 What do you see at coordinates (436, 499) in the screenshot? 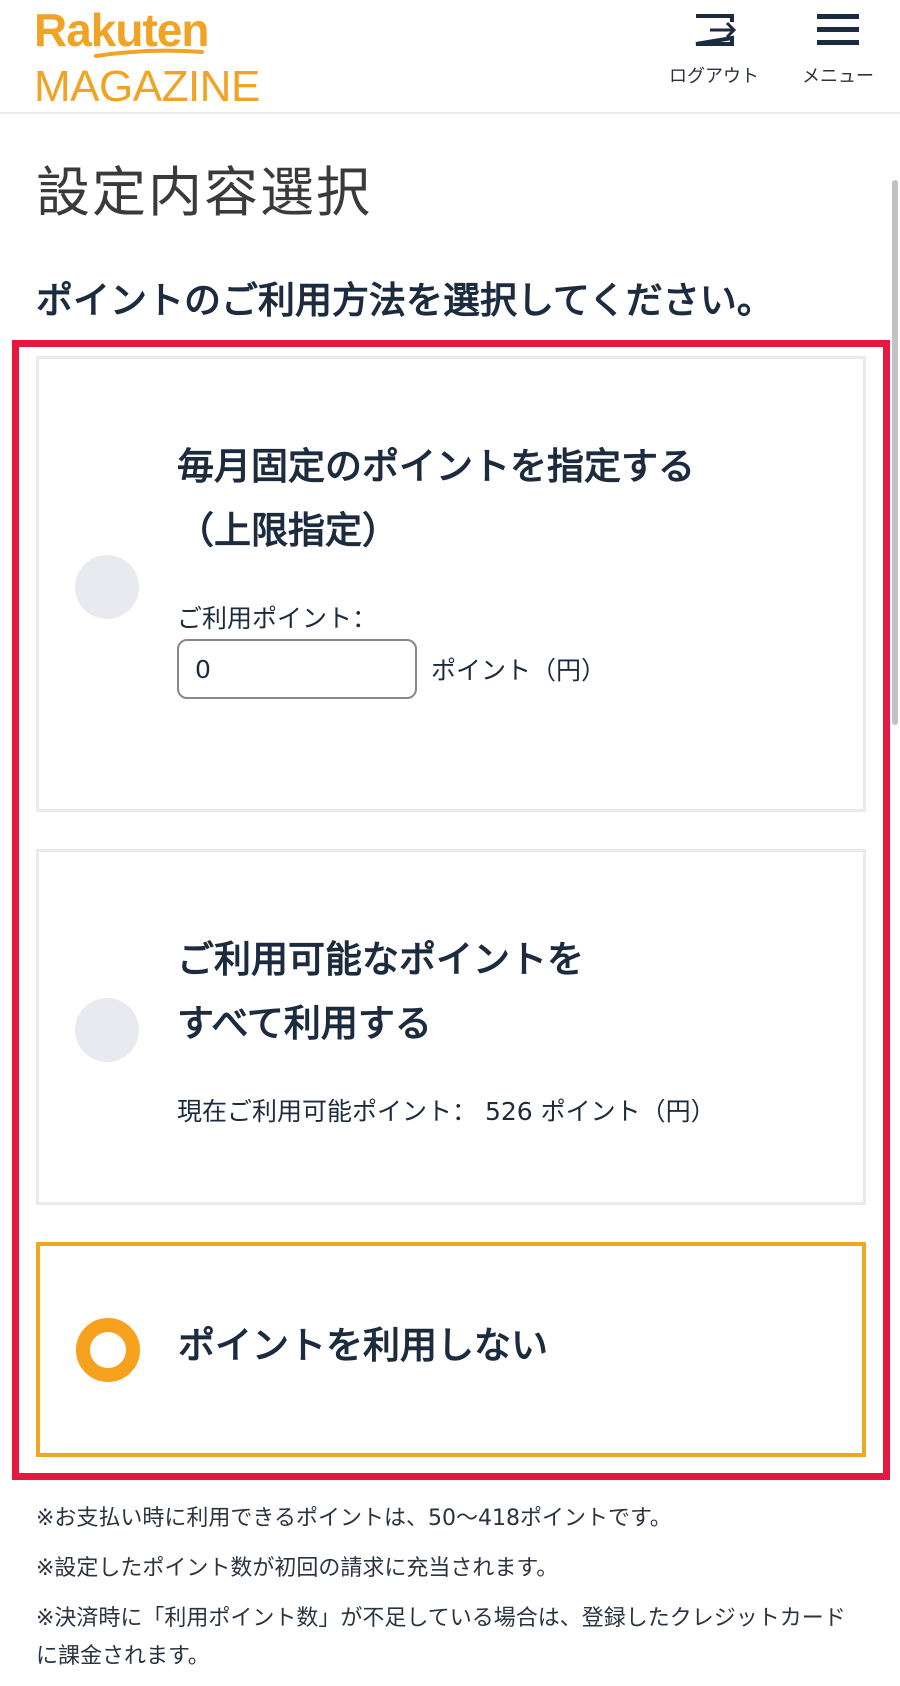
I see `option-fixed-title: 毎月固定のポイントを指定する （上限指定）` at bounding box center [436, 499].